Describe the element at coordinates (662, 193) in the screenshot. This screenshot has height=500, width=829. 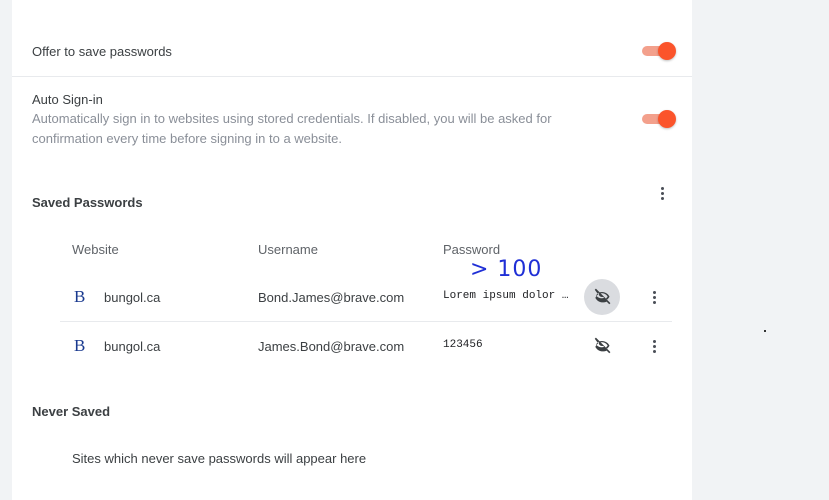
I see `saved-passwords-menu-icon` at that location.